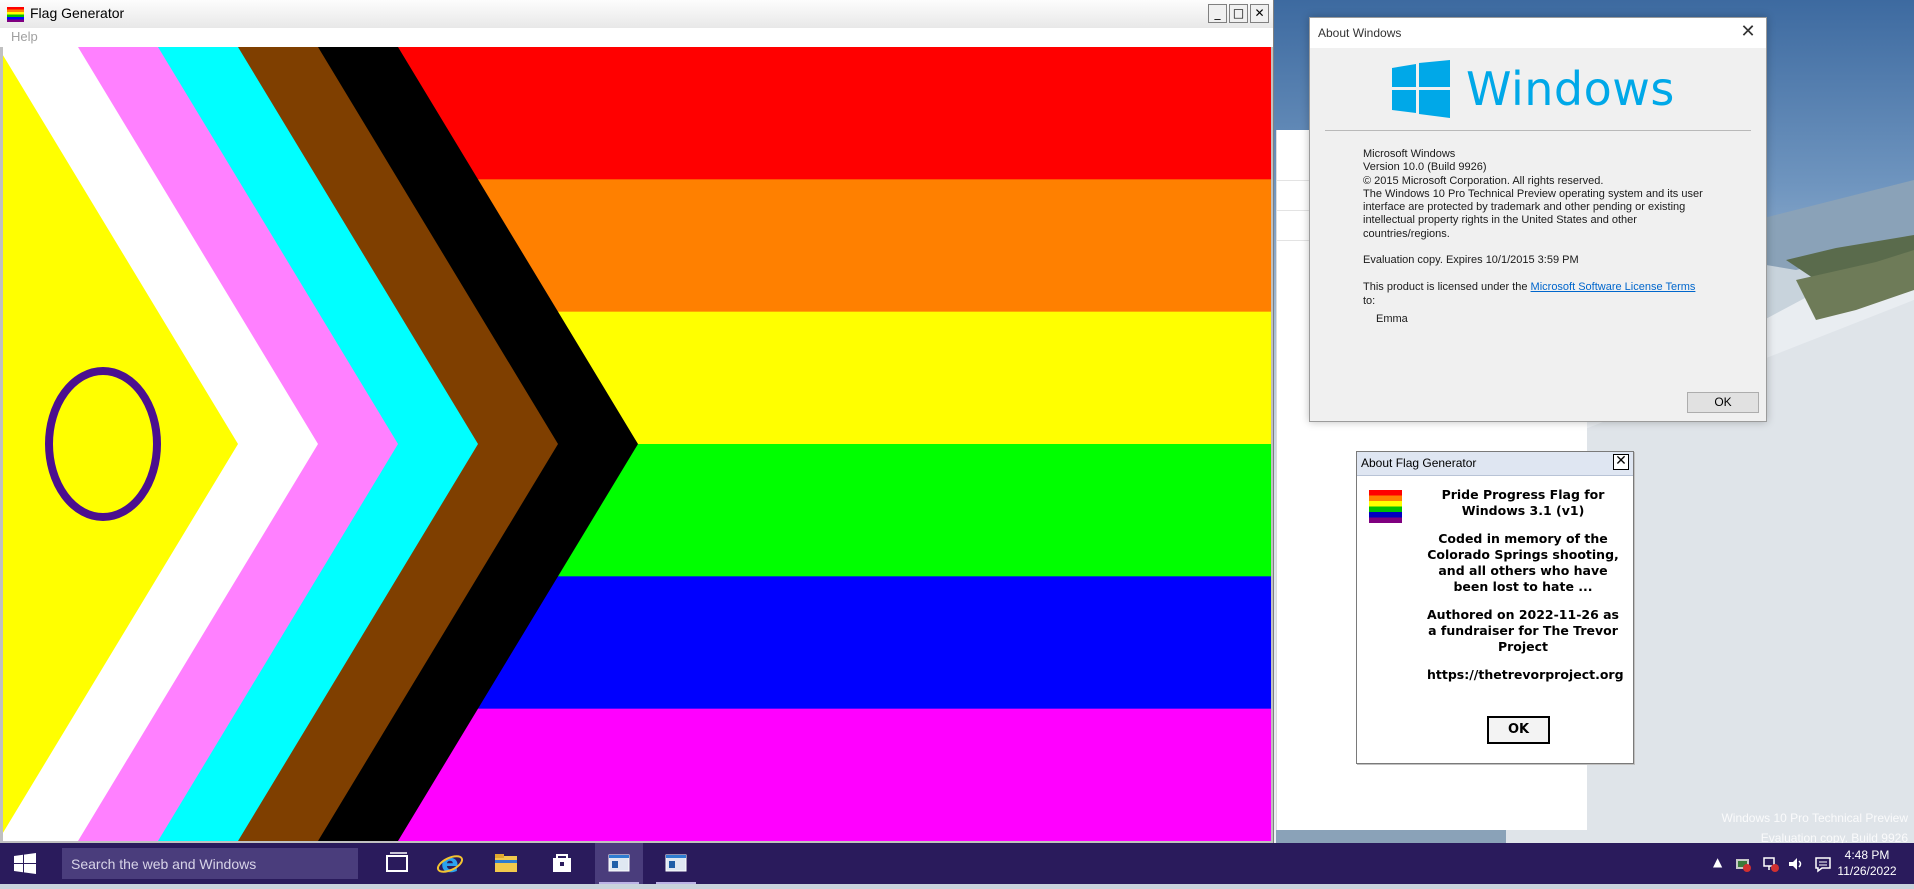 Image resolution: width=1914 pixels, height=889 pixels. Describe the element at coordinates (1867, 863) in the screenshot. I see `clock: 4:48 PM 11/26/2022` at that location.